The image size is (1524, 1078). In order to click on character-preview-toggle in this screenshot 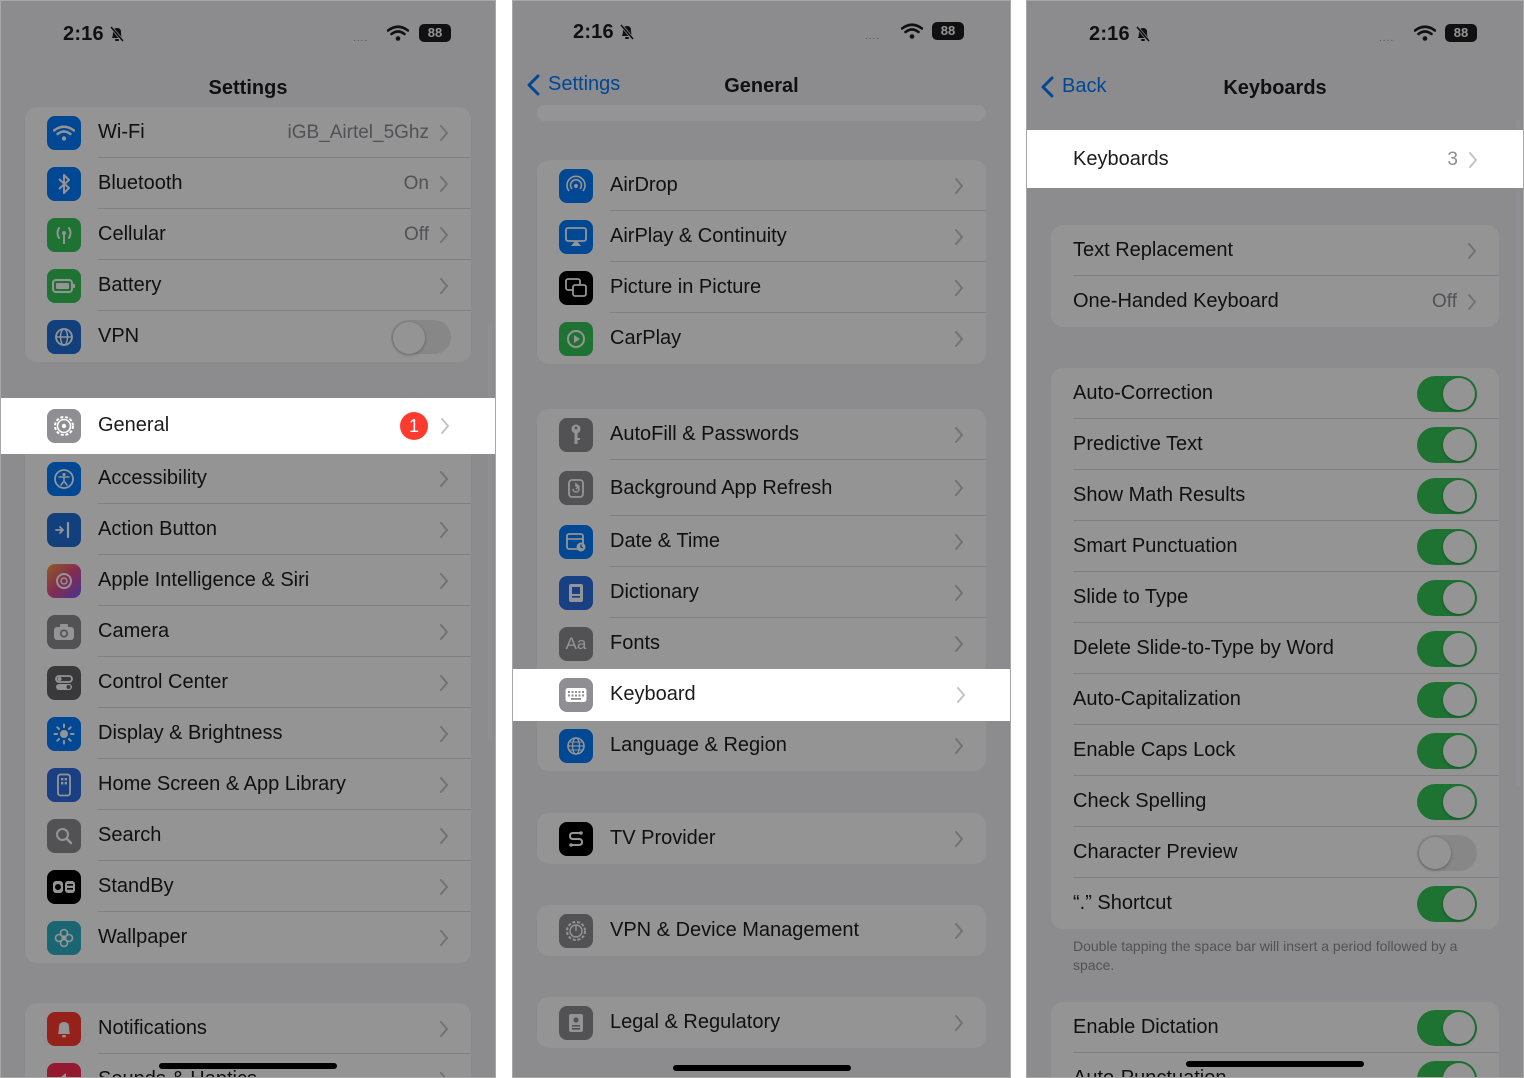, I will do `click(1447, 852)`.